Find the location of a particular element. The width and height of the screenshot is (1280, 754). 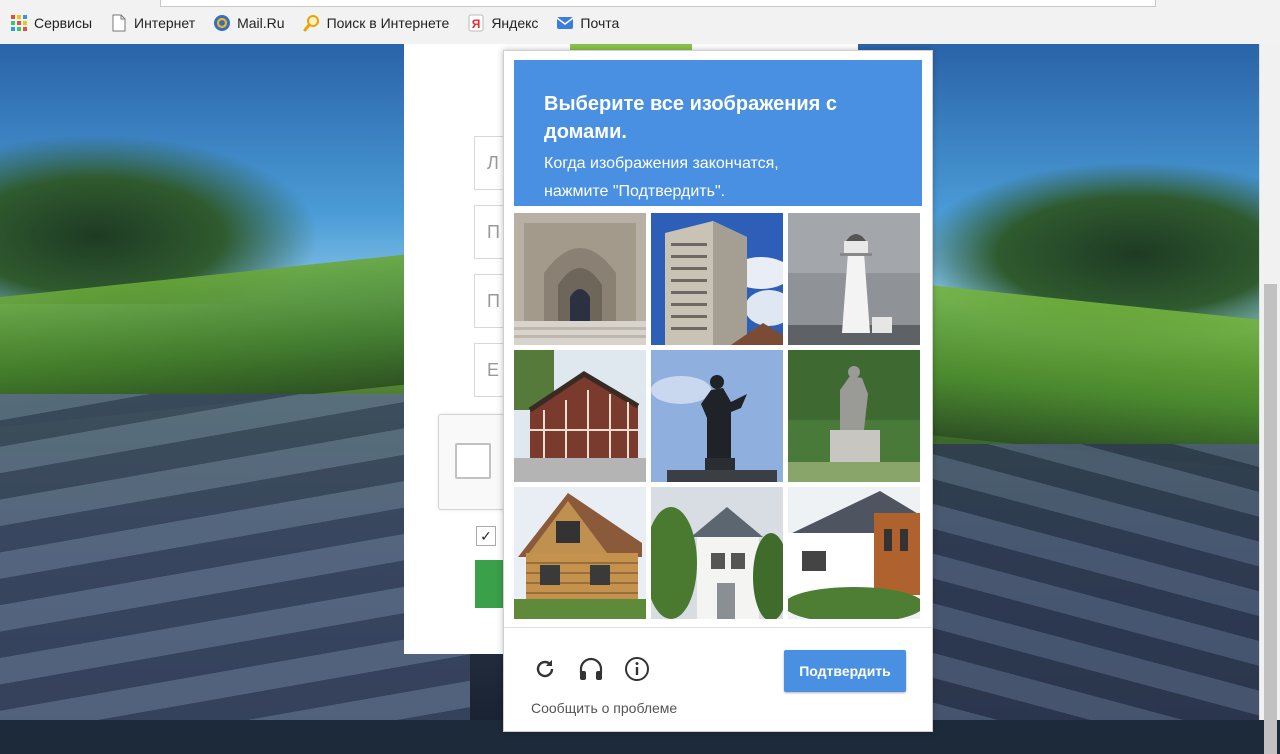

page-scrollbar is located at coordinates (1269, 399).